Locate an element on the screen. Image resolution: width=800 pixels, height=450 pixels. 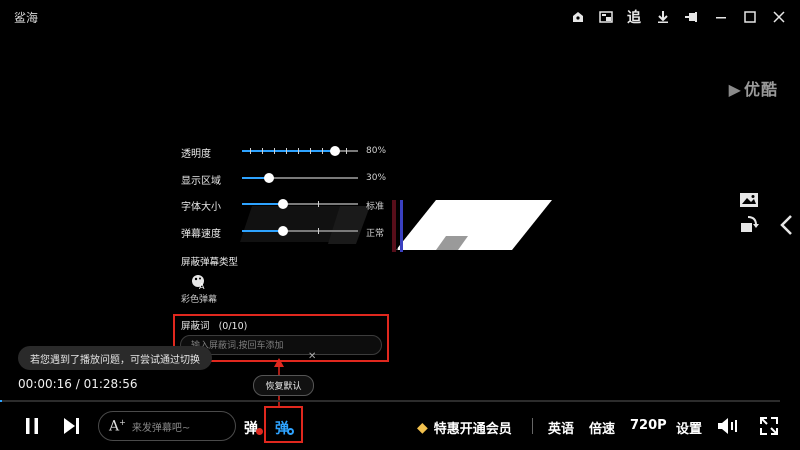
home-icon is located at coordinates (578, 17).